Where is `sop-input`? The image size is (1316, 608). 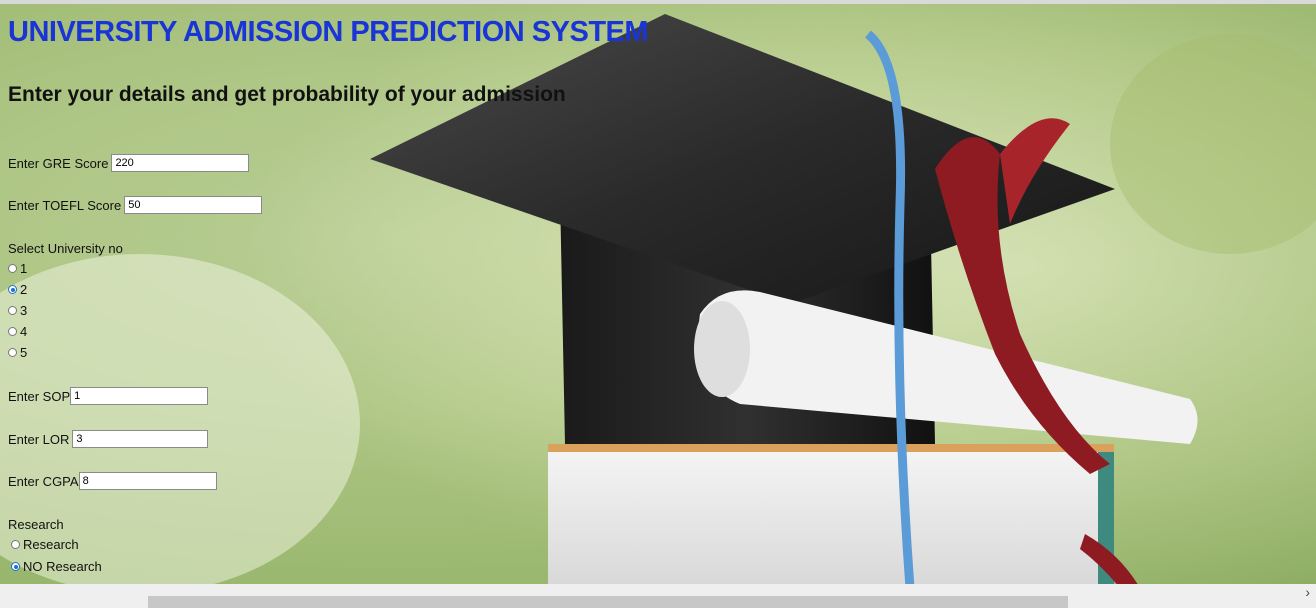
sop-input is located at coordinates (139, 396).